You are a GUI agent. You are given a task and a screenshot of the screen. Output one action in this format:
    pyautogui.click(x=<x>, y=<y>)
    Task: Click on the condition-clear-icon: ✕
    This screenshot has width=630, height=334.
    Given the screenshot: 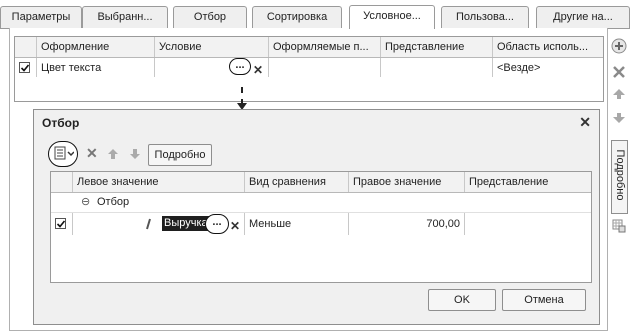 What is the action you would take?
    pyautogui.click(x=258, y=68)
    